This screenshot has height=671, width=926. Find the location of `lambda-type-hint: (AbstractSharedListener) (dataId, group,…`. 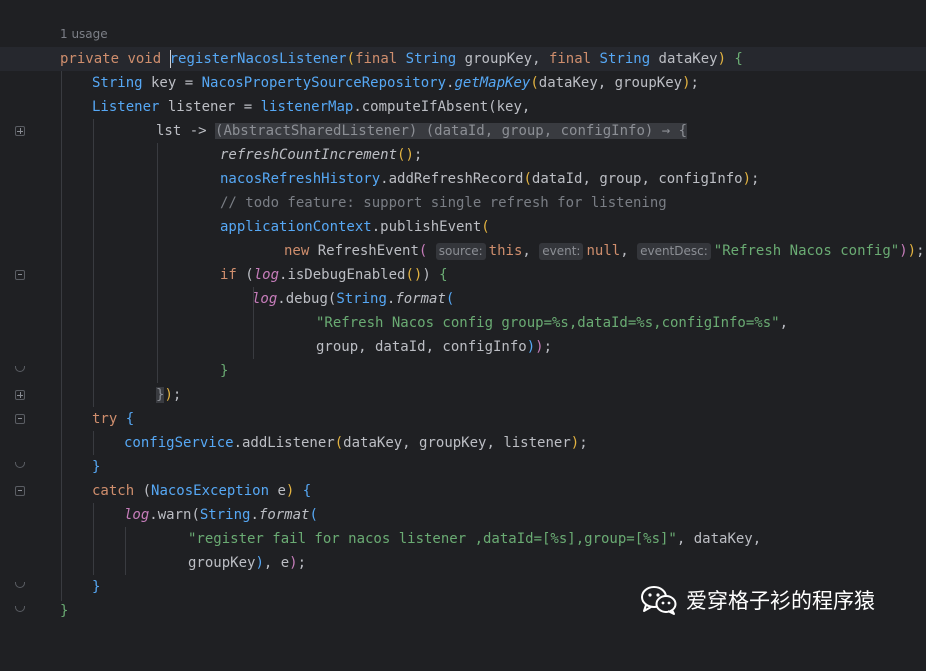

lambda-type-hint: (AbstractSharedListener) (dataId, group,… is located at coordinates (451, 131).